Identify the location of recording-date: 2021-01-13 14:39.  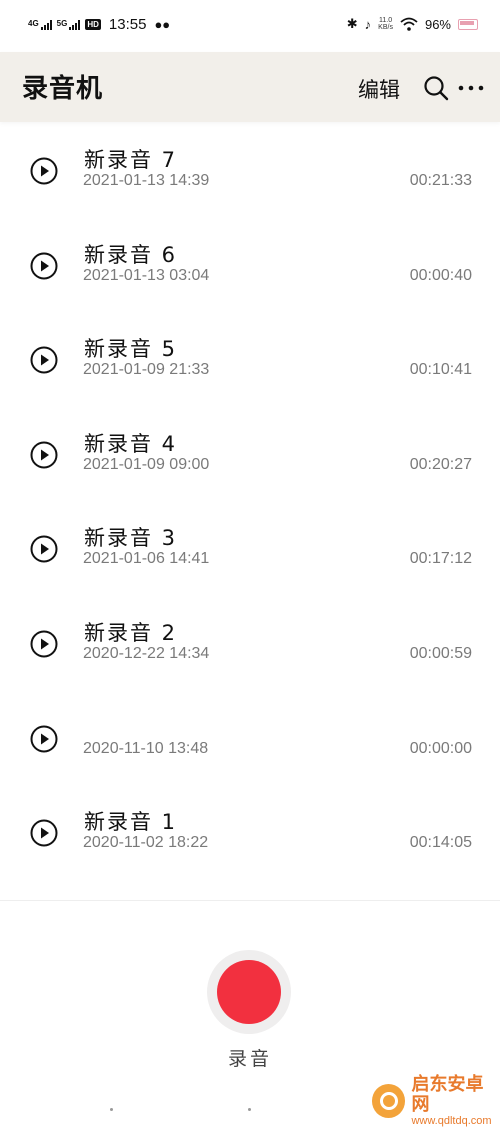
(146, 180).